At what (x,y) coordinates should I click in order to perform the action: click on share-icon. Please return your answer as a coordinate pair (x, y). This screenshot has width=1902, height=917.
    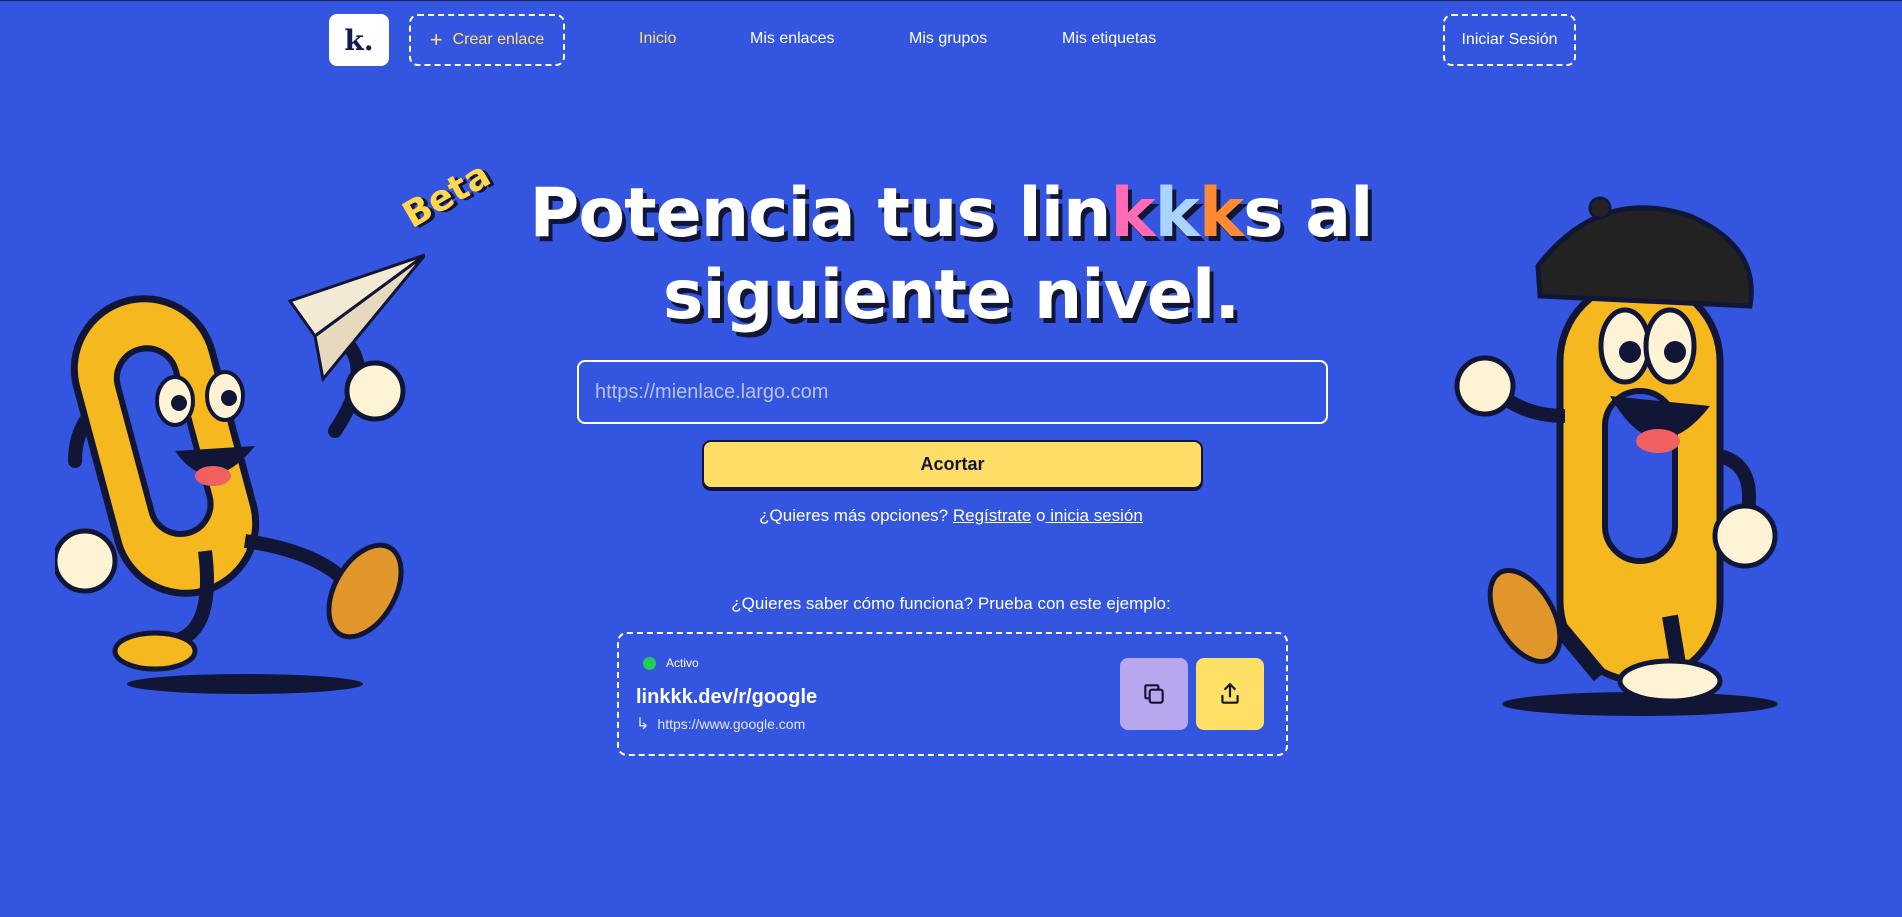
    Looking at the image, I should click on (1230, 693).